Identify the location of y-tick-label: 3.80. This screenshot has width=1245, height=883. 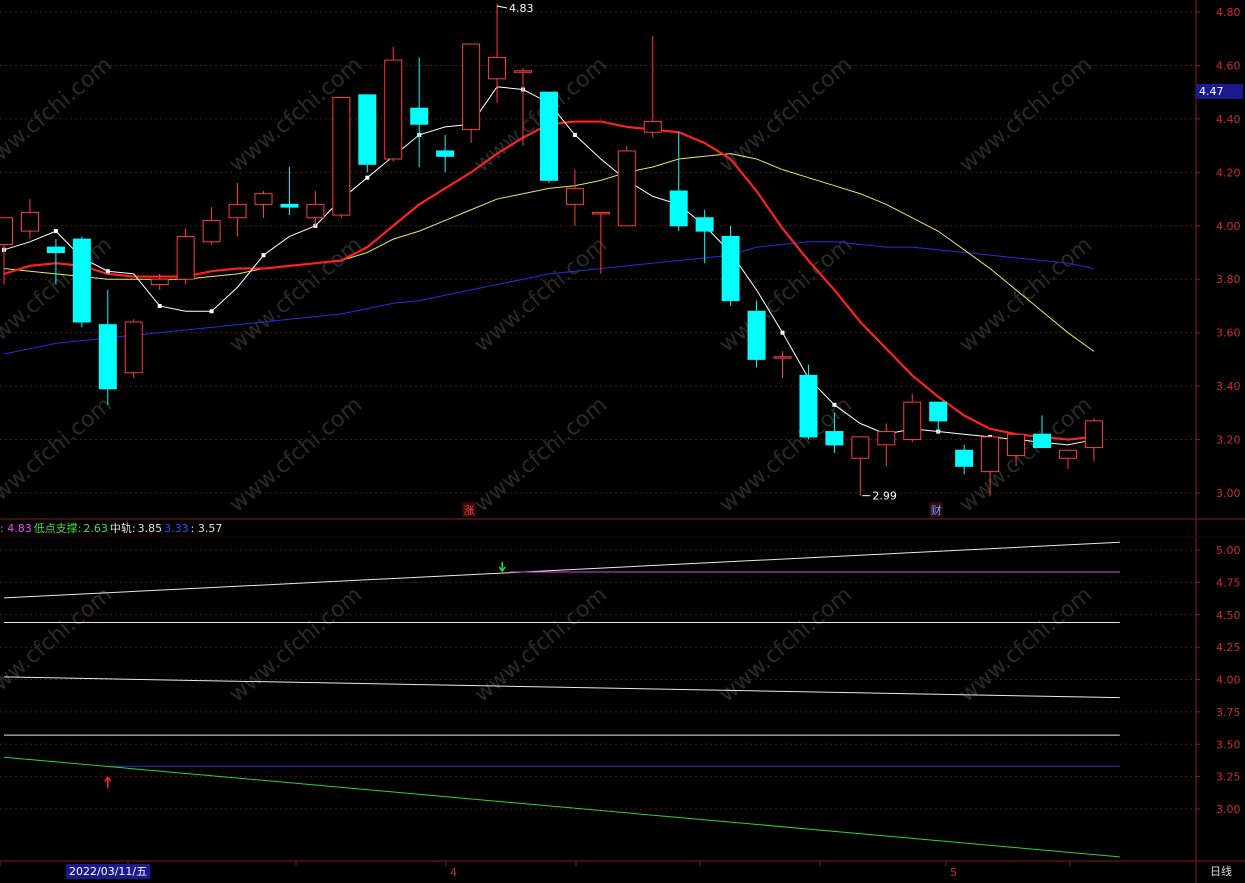
(1228, 279).